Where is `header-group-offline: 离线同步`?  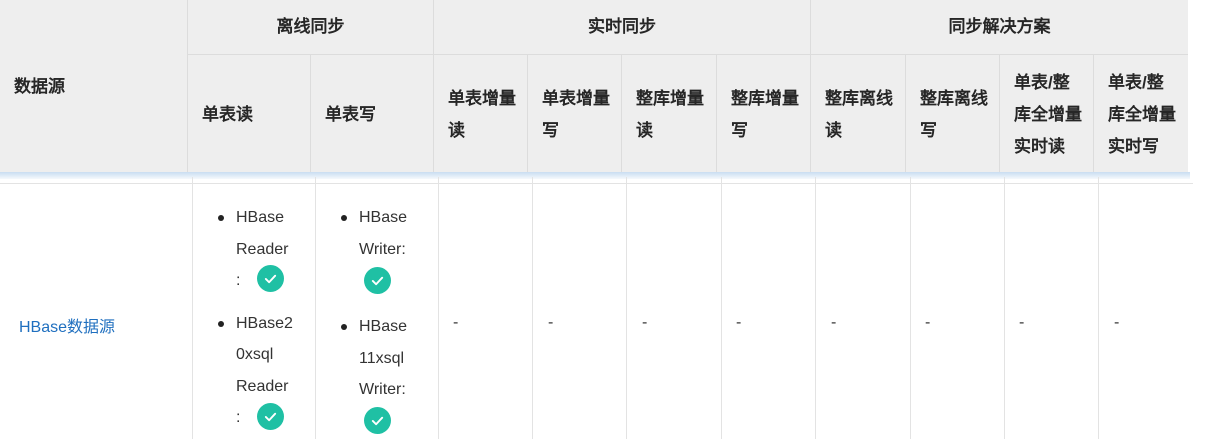
header-group-offline: 离线同步 is located at coordinates (311, 27).